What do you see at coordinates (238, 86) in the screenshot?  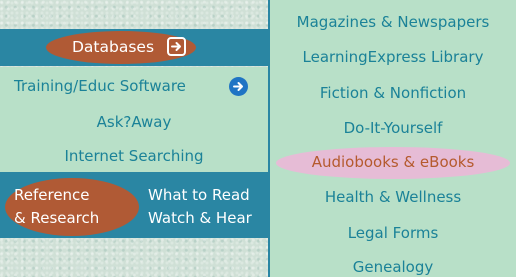 I see `arrow-right-circle-icon` at bounding box center [238, 86].